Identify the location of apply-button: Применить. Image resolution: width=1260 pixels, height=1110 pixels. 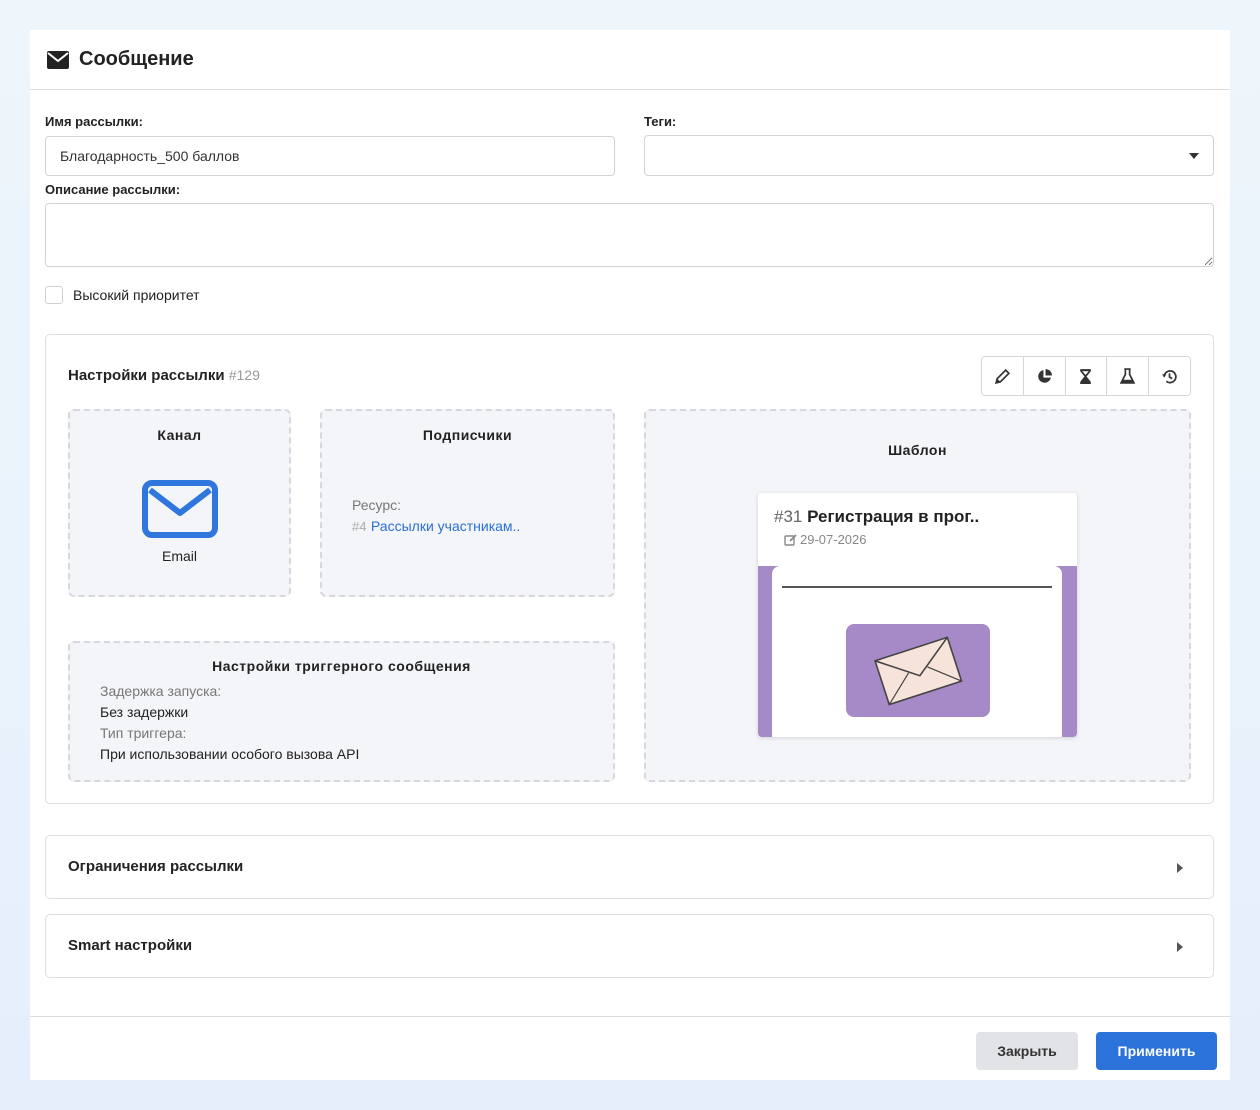
(1156, 1051).